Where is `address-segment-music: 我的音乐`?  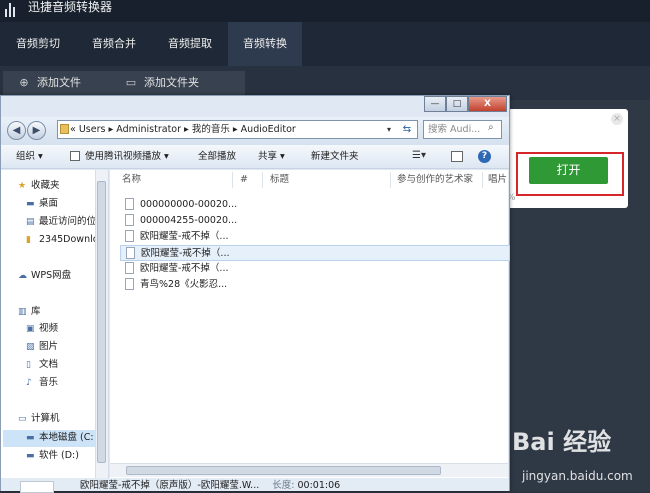 address-segment-music: 我的音乐 is located at coordinates (211, 129).